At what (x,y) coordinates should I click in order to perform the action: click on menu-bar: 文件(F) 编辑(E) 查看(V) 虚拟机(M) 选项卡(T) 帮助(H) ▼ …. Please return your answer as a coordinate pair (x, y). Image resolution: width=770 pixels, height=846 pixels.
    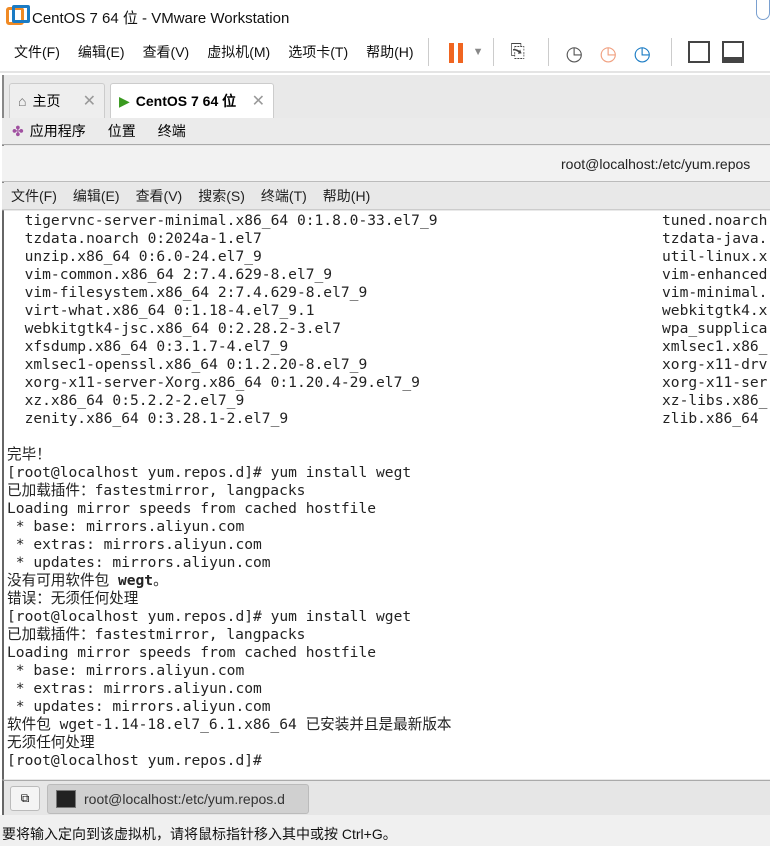
    Looking at the image, I should click on (385, 53).